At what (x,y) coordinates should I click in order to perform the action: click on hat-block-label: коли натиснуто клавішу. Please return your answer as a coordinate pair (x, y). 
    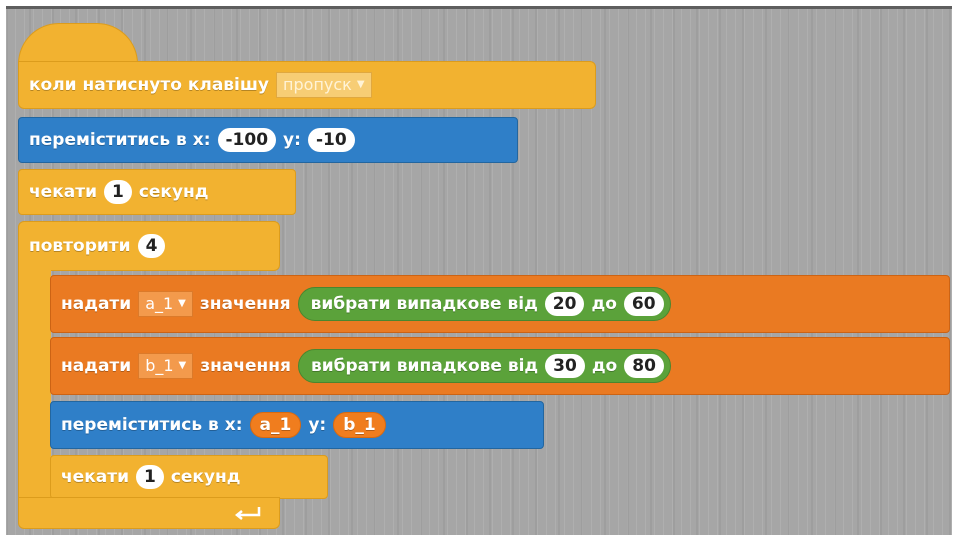
    Looking at the image, I should click on (149, 85).